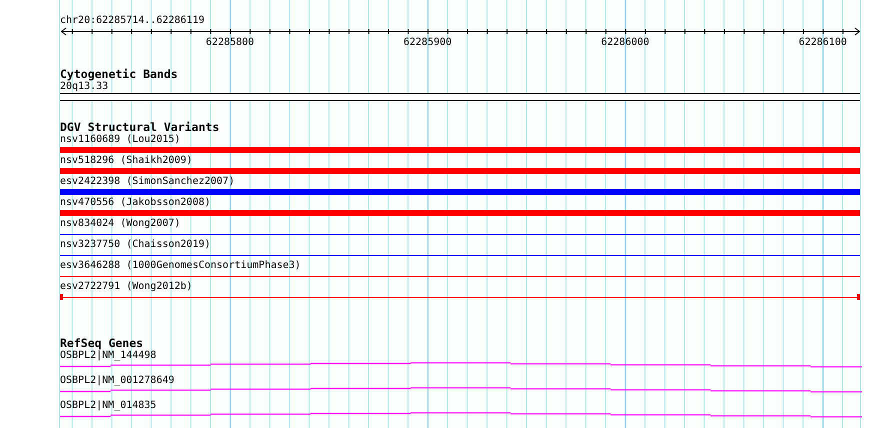 The width and height of the screenshot is (890, 428). What do you see at coordinates (108, 356) in the screenshot?
I see `gene-label: OSBPL2|NM_144498` at bounding box center [108, 356].